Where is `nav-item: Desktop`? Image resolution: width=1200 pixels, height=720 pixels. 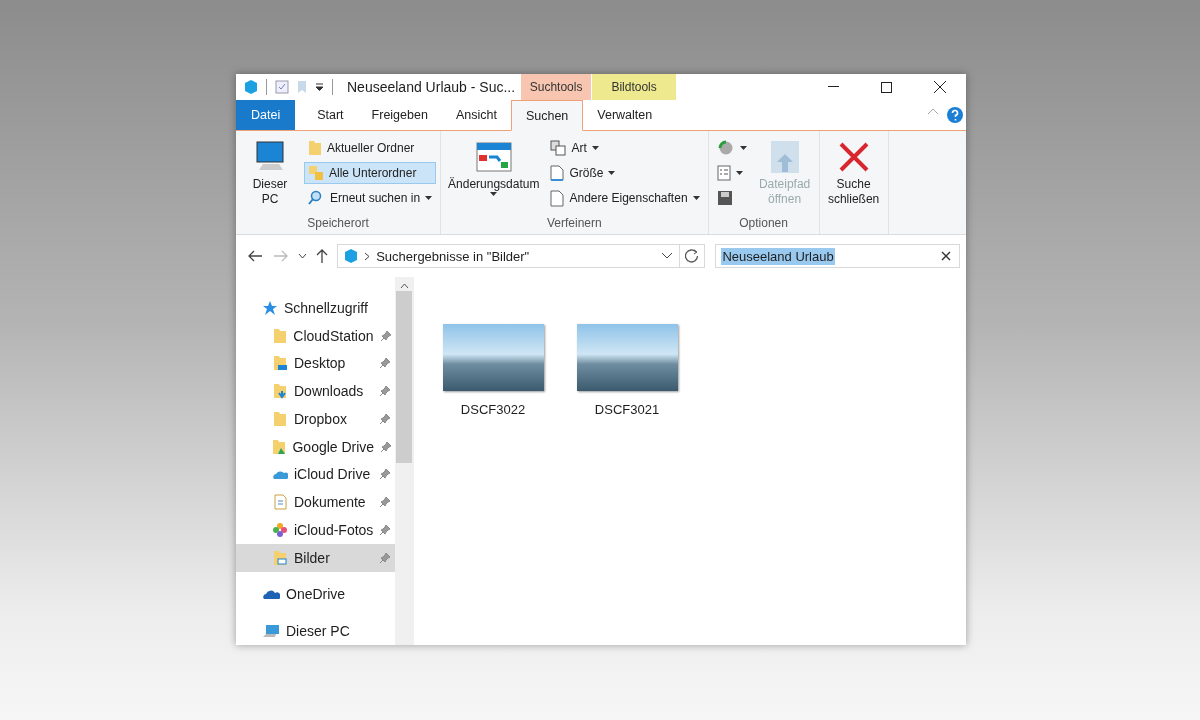
nav-item: Desktop is located at coordinates (315, 363).